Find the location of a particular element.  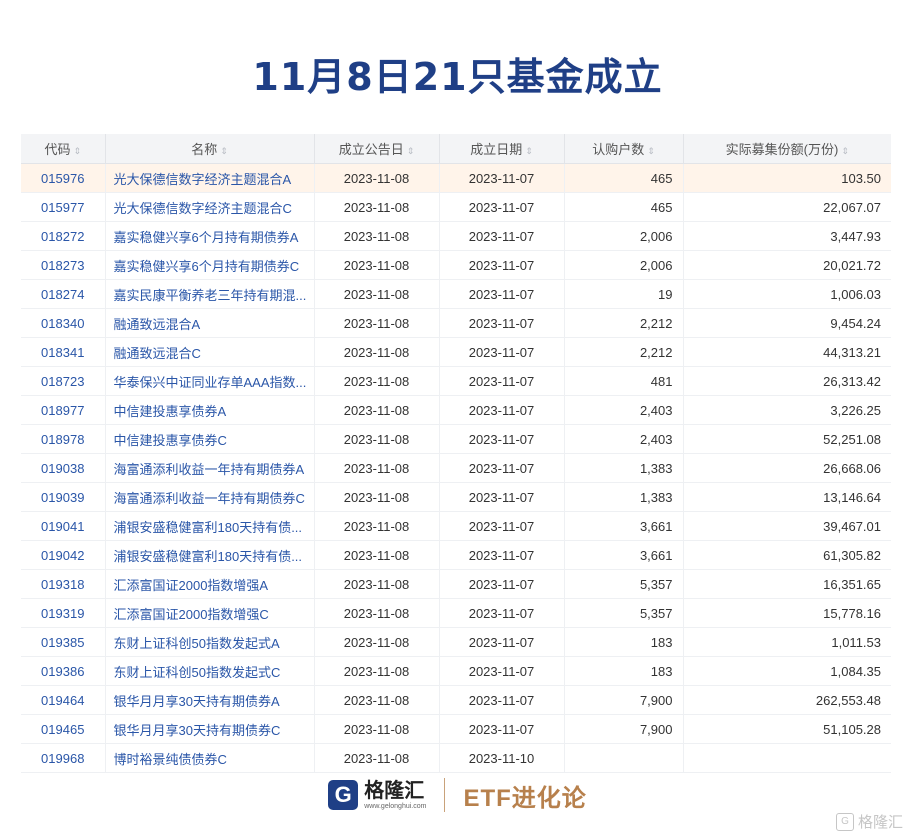

amount-cell: 20,021.72 is located at coordinates (787, 265).